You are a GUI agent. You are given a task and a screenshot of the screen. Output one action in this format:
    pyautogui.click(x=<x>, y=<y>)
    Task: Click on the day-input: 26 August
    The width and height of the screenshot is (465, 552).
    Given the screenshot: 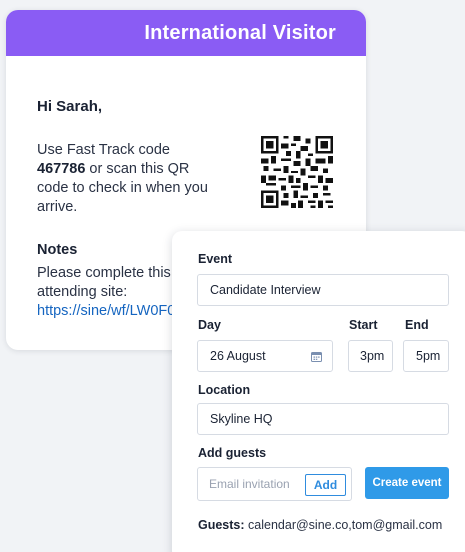 What is the action you would take?
    pyautogui.click(x=265, y=356)
    